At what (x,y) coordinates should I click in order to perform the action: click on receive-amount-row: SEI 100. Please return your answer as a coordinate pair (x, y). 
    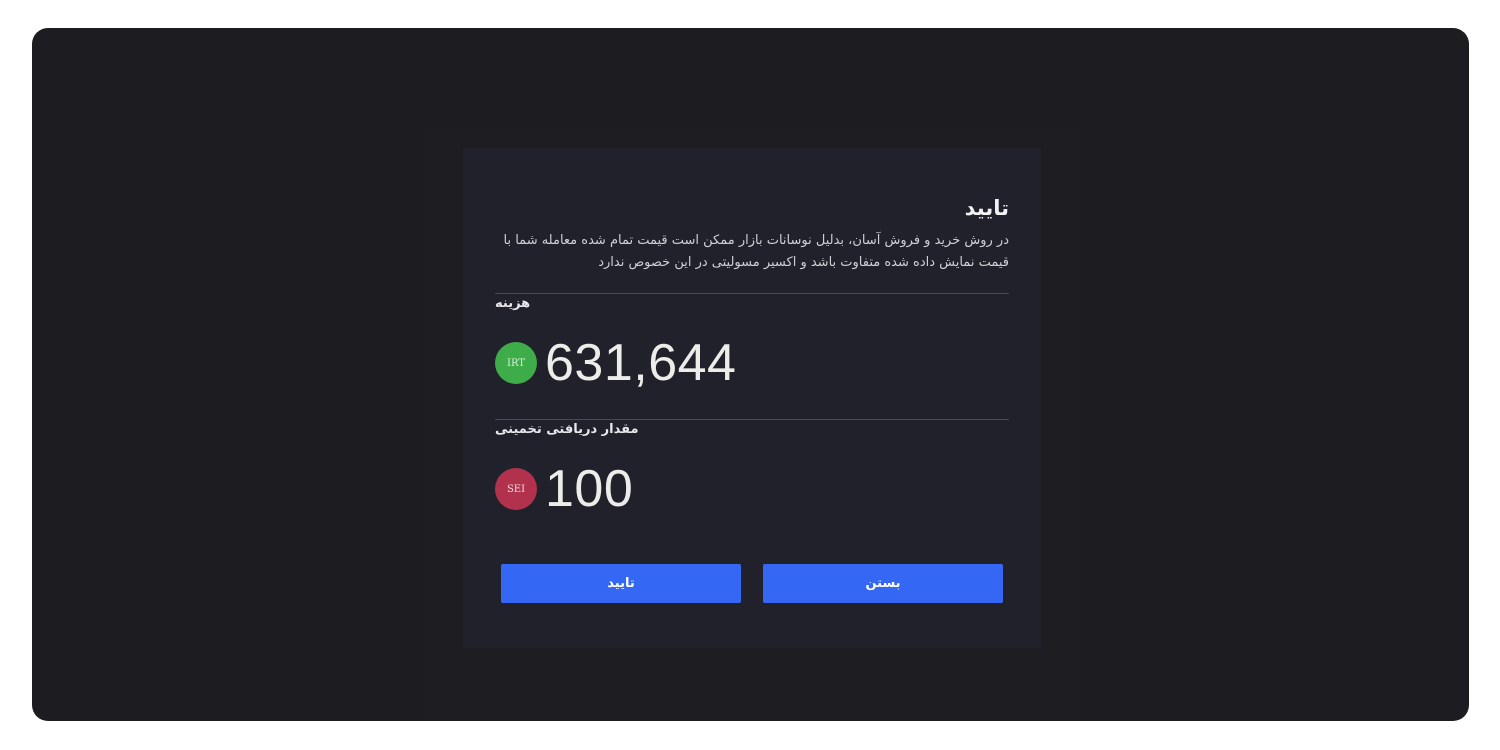
    Looking at the image, I should click on (564, 489).